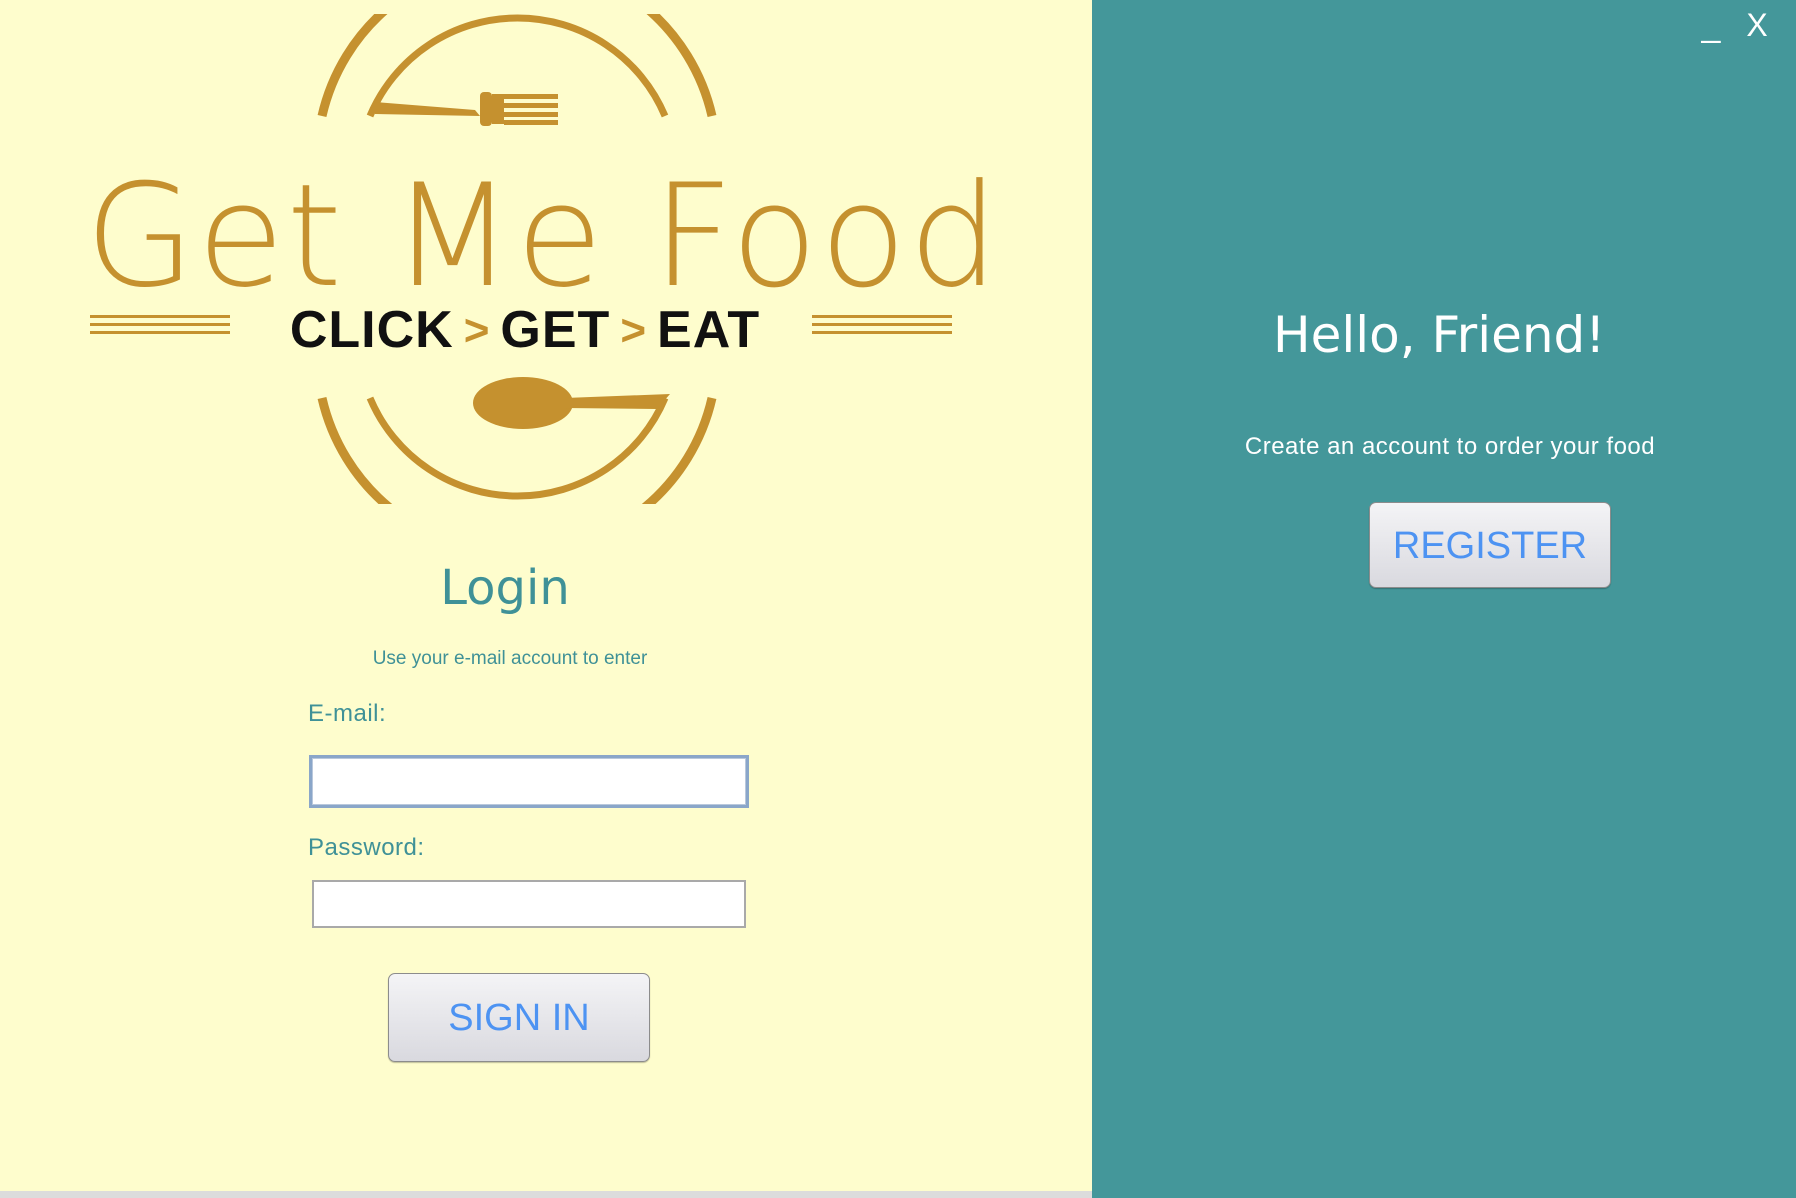 This screenshot has height=1198, width=1796. Describe the element at coordinates (371, 330) in the screenshot. I see `tagline-click: CLICK` at that location.